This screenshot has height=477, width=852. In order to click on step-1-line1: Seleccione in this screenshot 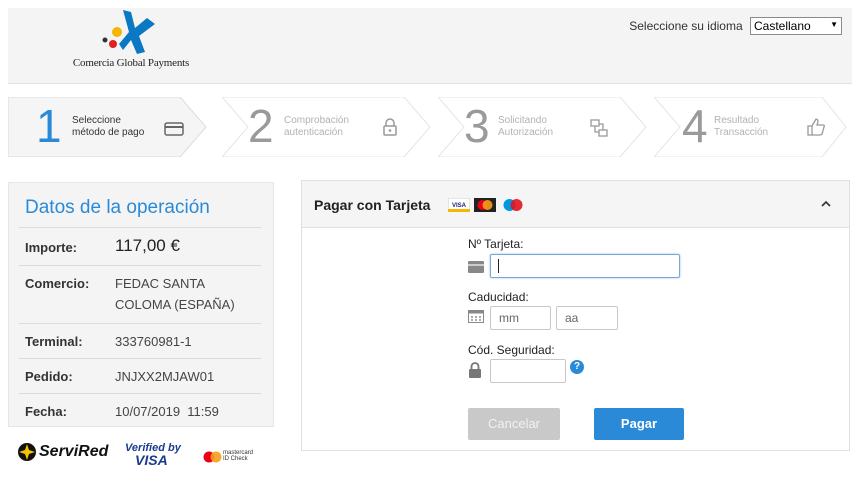, I will do `click(96, 120)`.